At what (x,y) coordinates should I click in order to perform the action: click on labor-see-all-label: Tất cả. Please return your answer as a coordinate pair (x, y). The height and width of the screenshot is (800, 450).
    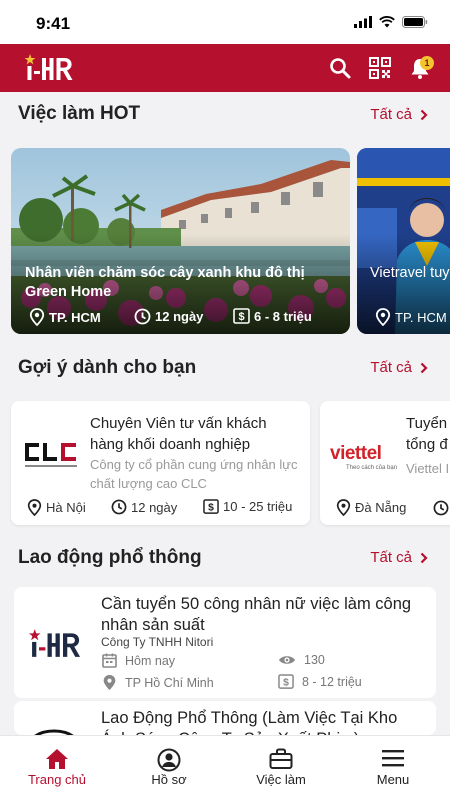
    Looking at the image, I should click on (391, 557).